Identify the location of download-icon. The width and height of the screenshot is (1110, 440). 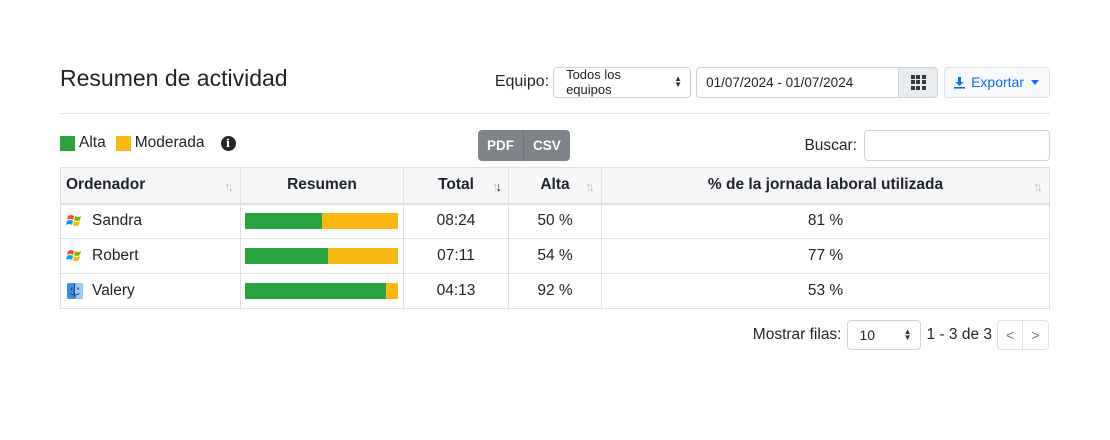
(960, 82).